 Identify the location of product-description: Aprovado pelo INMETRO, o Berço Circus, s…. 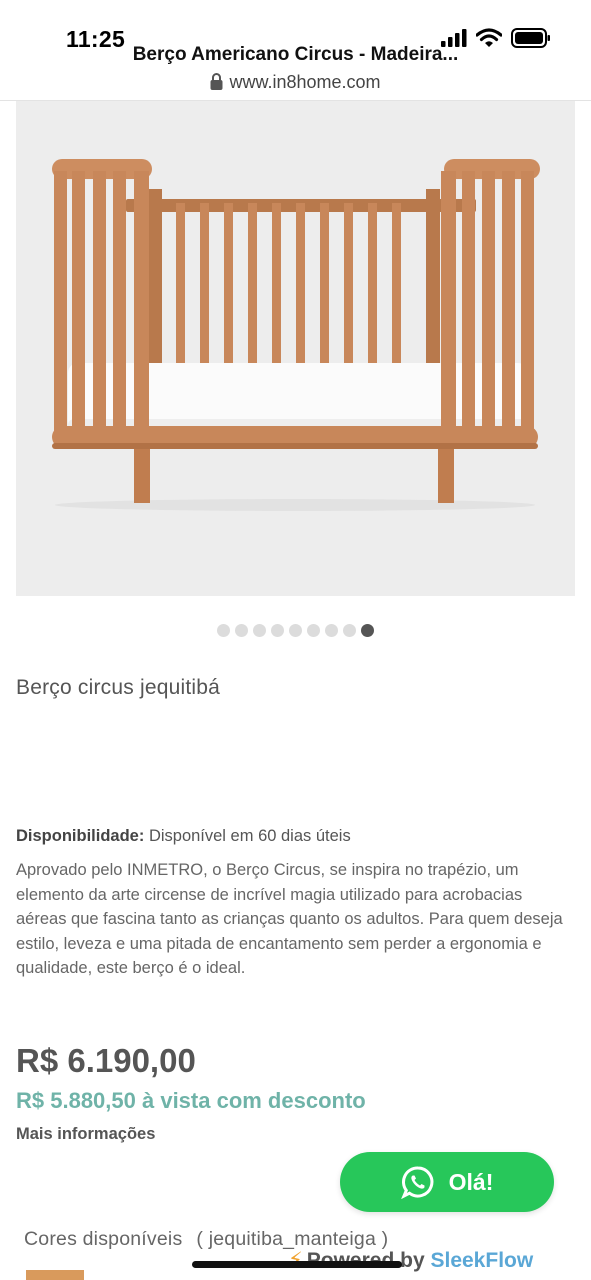
(289, 919).